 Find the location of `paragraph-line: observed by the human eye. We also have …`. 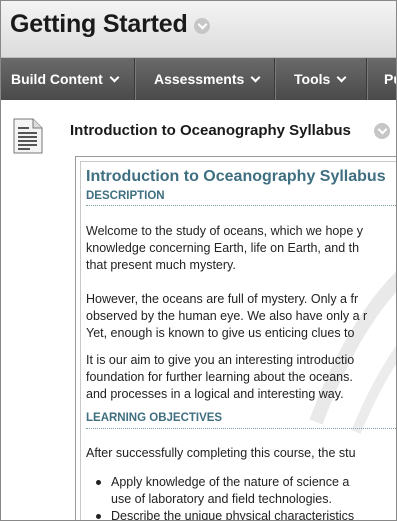

paragraph-line: observed by the human eye. We also have … is located at coordinates (227, 316).